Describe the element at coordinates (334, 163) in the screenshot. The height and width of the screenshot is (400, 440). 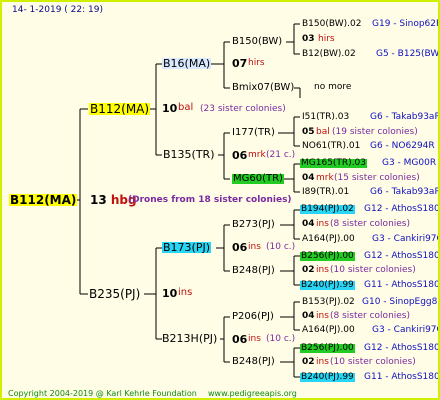
I see `ancestor-left: MG165(TR).03` at that location.